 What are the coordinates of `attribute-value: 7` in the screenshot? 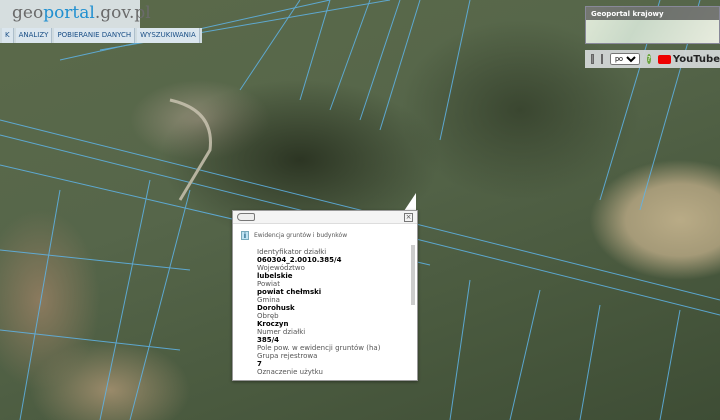 It's located at (259, 364).